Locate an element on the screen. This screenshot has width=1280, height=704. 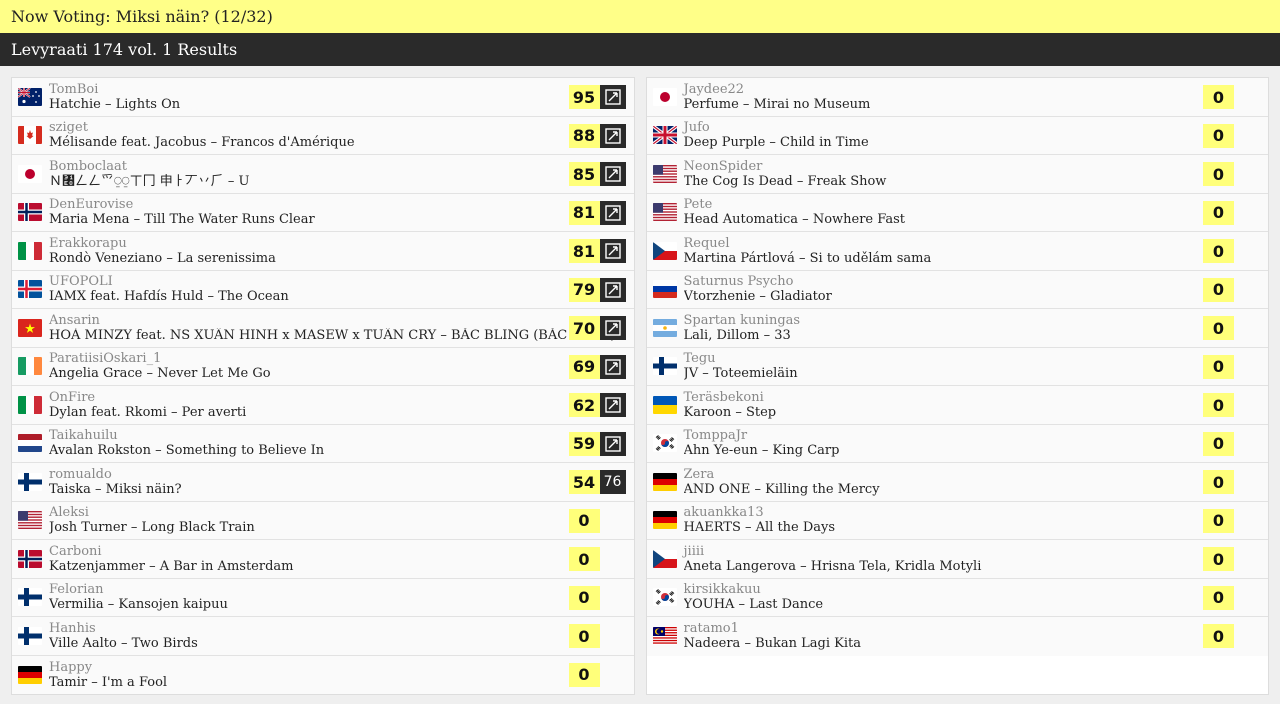
song-line: JV – Toteemieläin is located at coordinates (976, 373).